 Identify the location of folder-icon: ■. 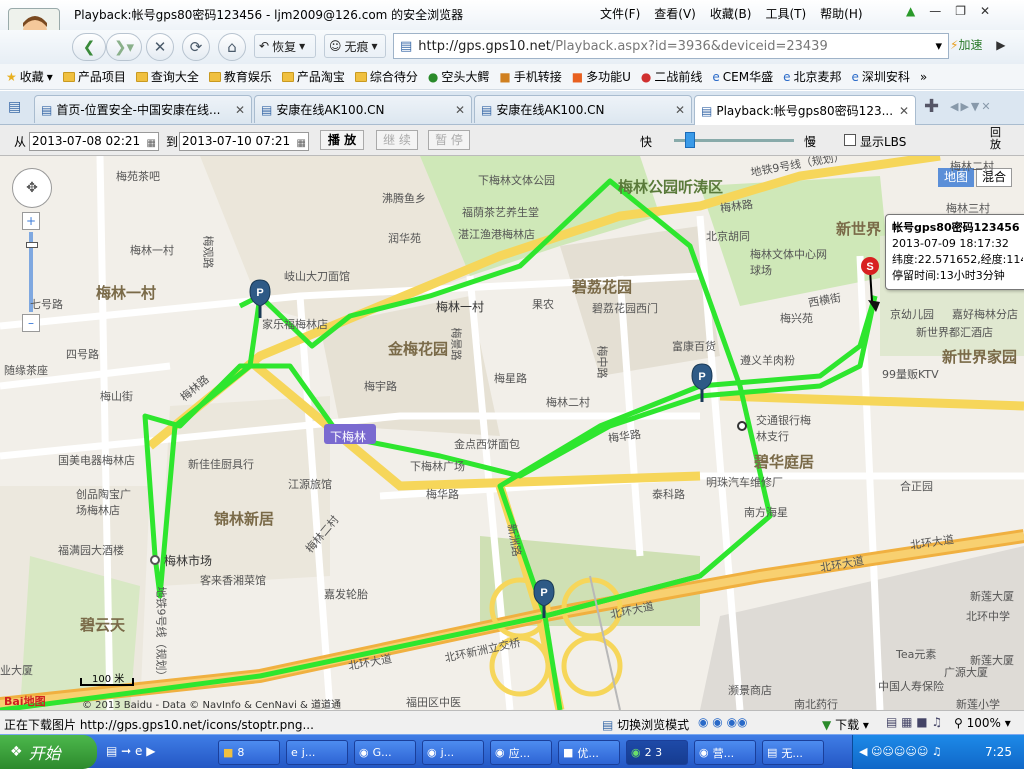
(228, 752).